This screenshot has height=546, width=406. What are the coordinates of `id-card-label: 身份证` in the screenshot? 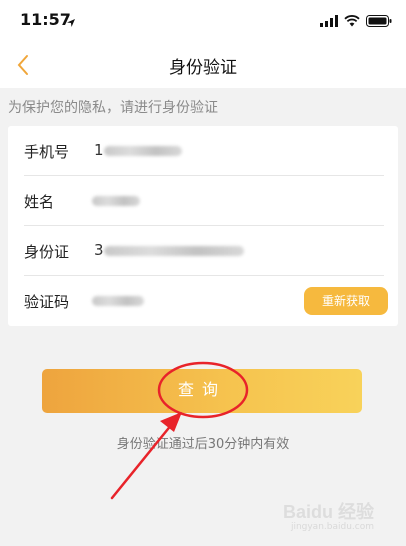 It's located at (47, 252).